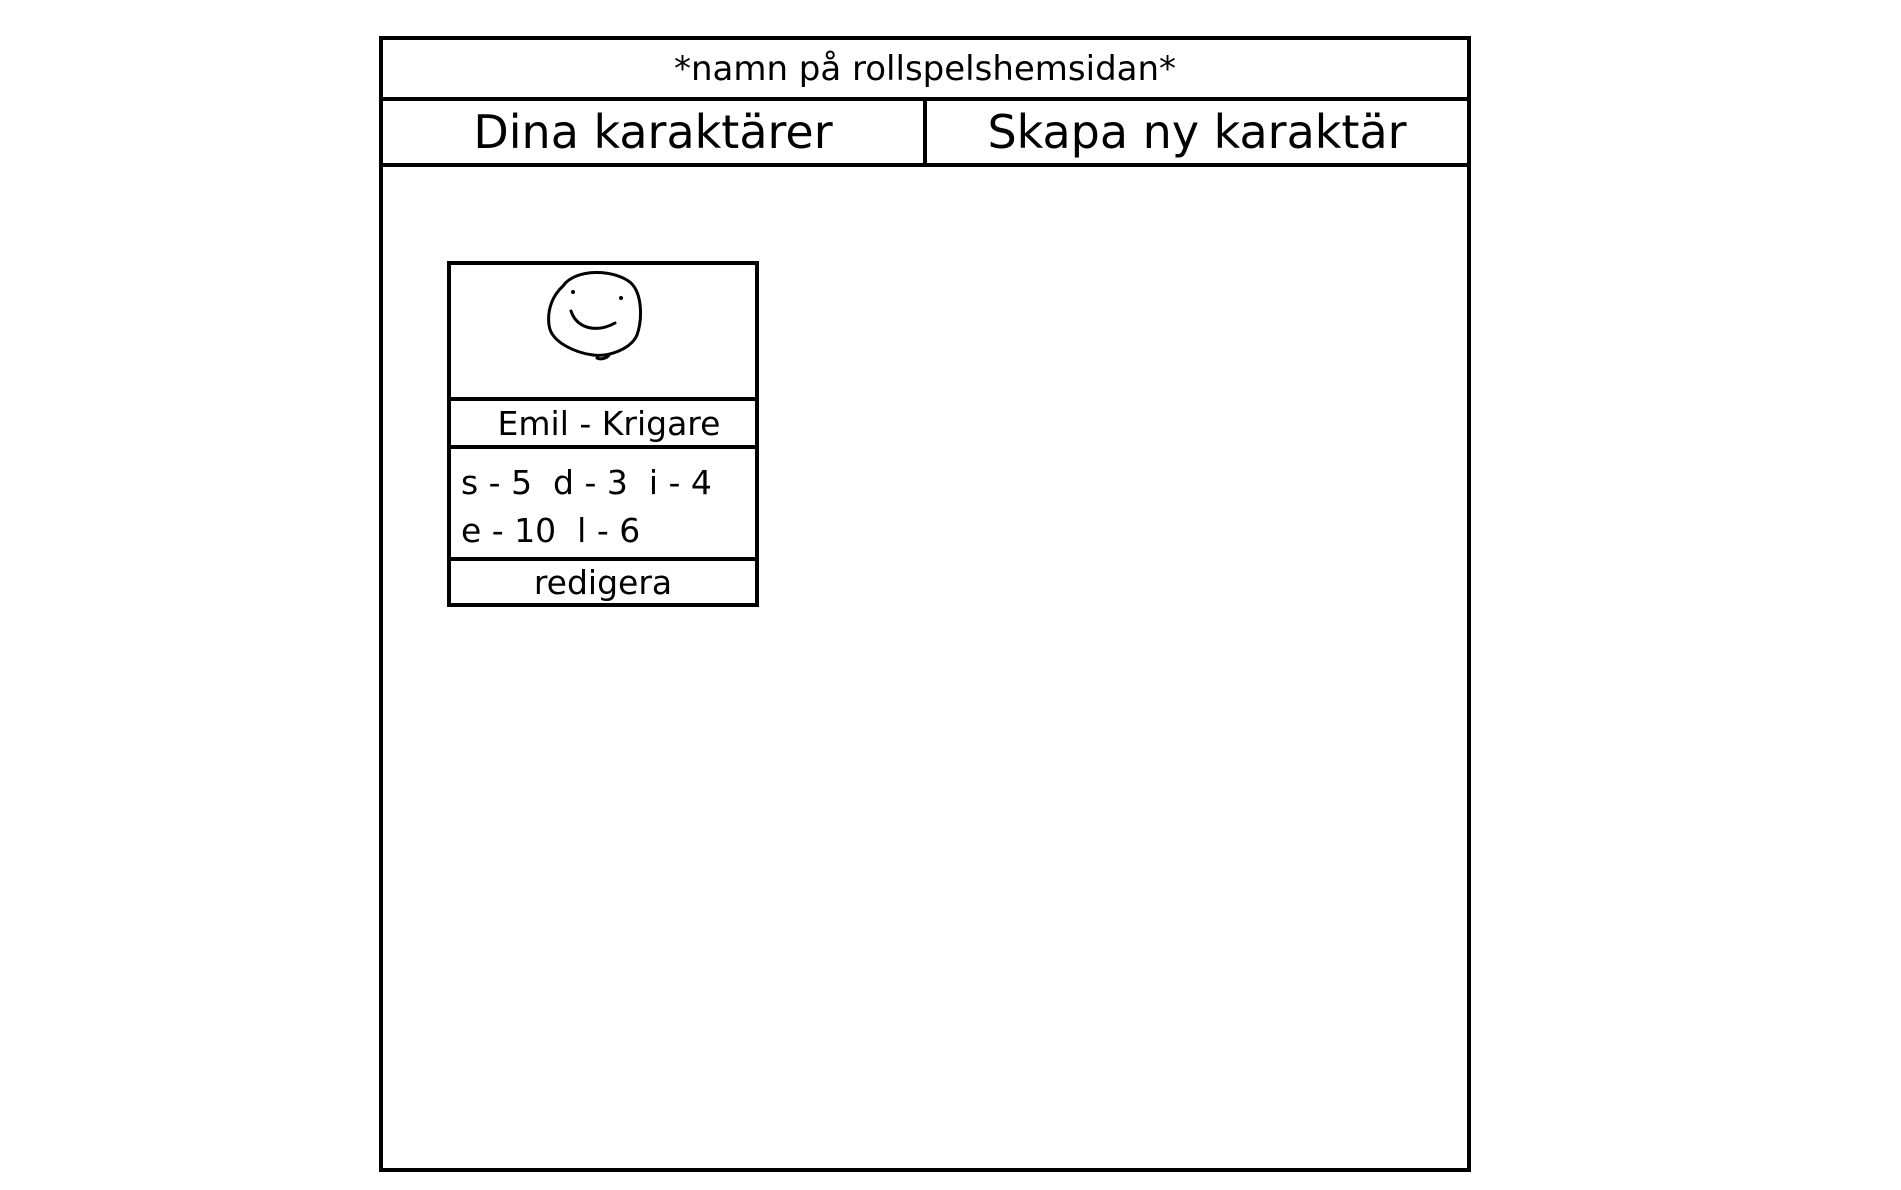 The width and height of the screenshot is (1901, 1190). What do you see at coordinates (603, 582) in the screenshot?
I see `edit-button: redigera` at bounding box center [603, 582].